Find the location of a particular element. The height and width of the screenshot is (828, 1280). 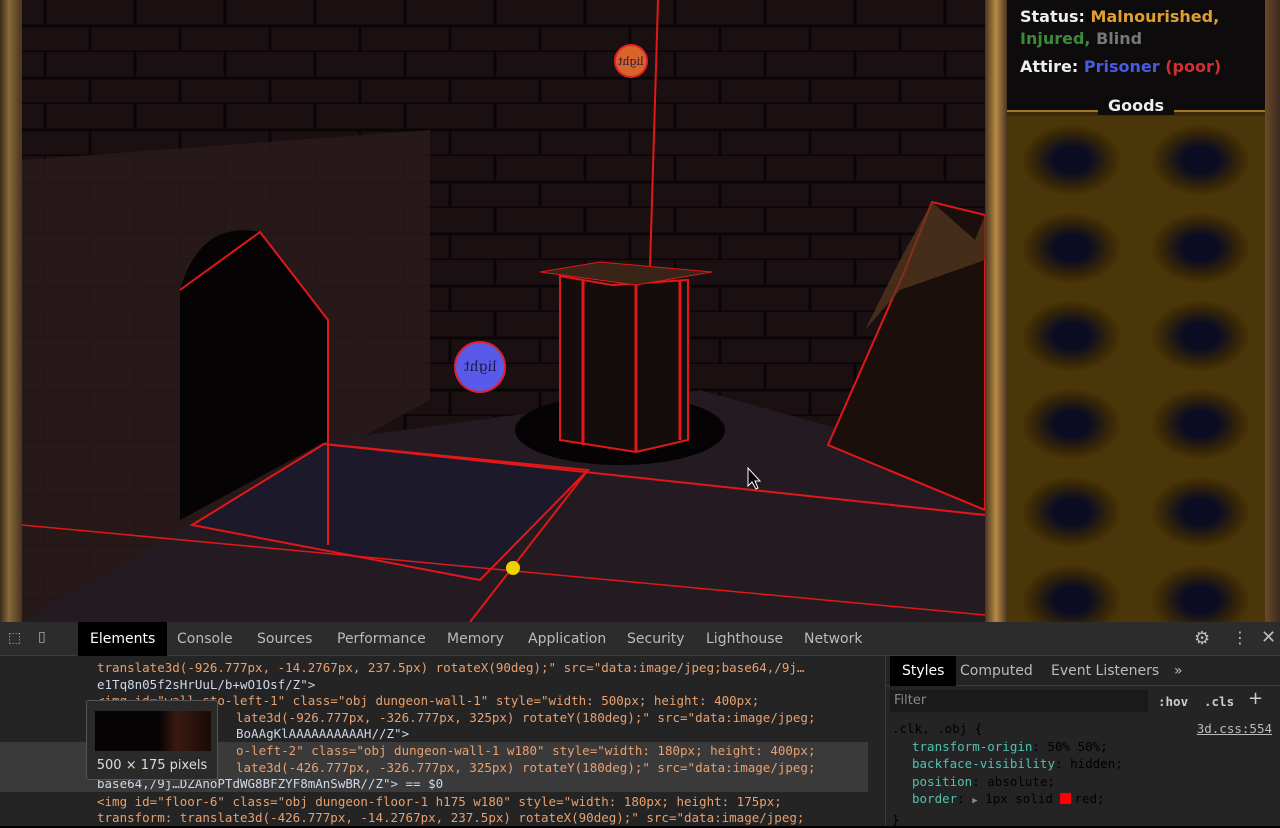

tab-network: Network is located at coordinates (833, 639).